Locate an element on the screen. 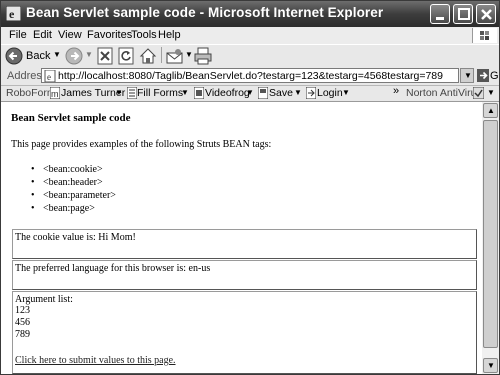  menu-favorites: Favorites is located at coordinates (109, 35).